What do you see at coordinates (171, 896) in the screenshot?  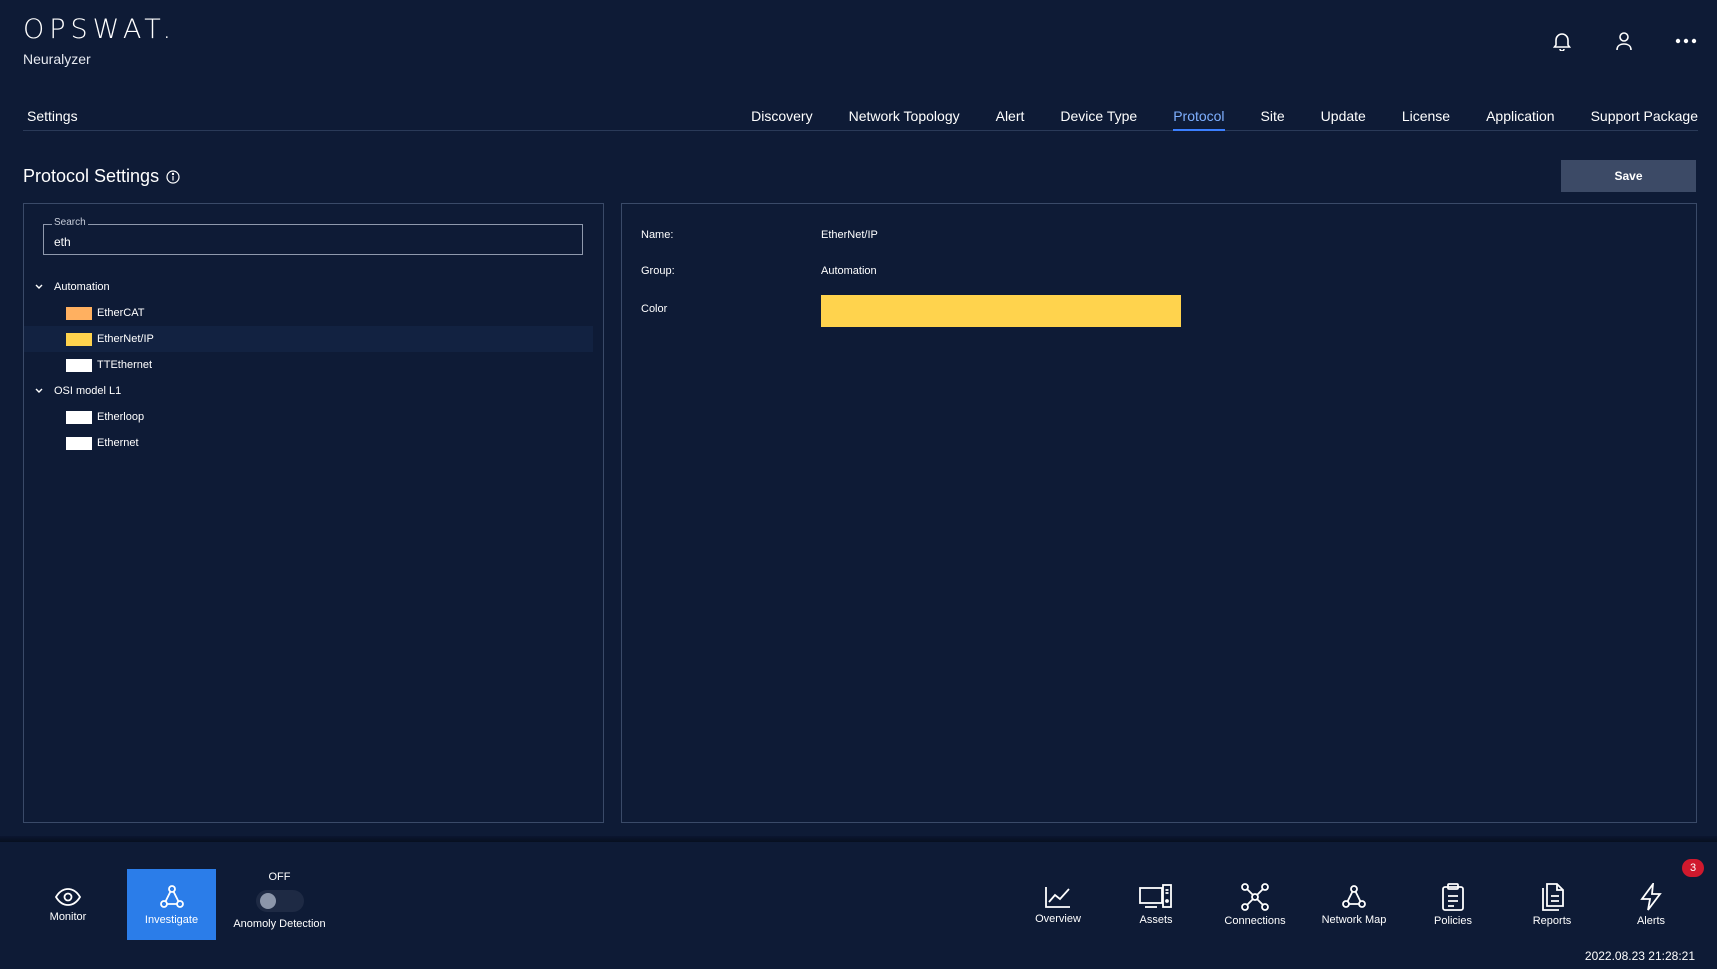 I see `investigate-icon` at bounding box center [171, 896].